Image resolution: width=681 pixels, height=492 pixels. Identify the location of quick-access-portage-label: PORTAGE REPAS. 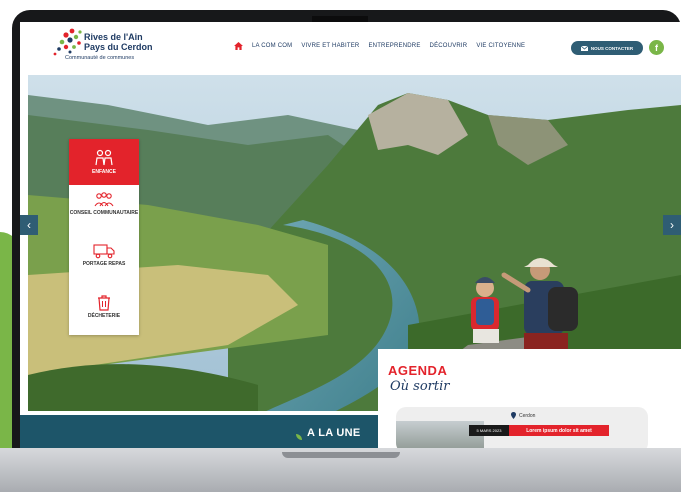
(104, 264).